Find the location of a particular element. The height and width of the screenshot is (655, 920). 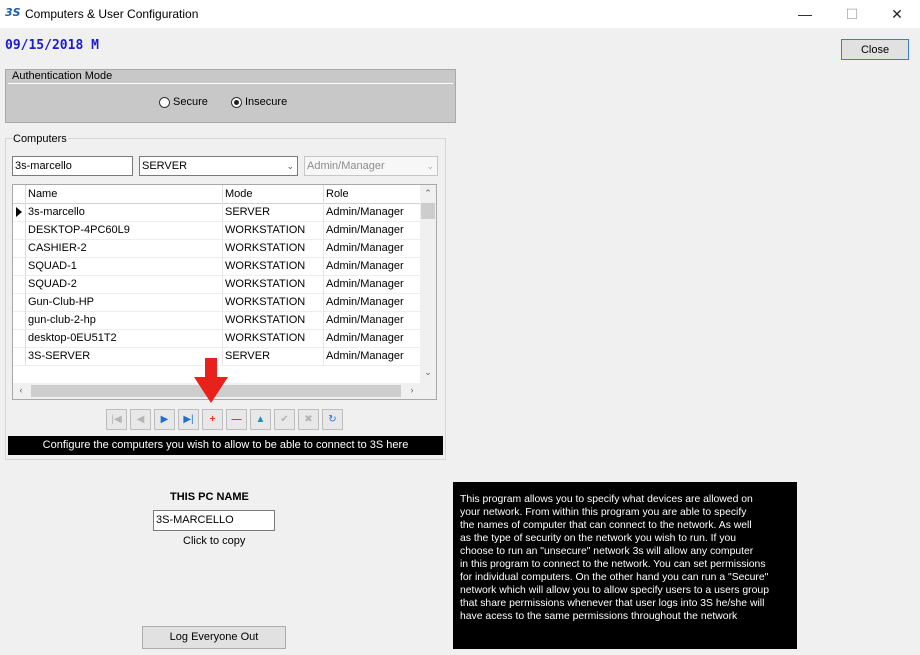

scroll-left-icon: ‹ is located at coordinates (21, 390).